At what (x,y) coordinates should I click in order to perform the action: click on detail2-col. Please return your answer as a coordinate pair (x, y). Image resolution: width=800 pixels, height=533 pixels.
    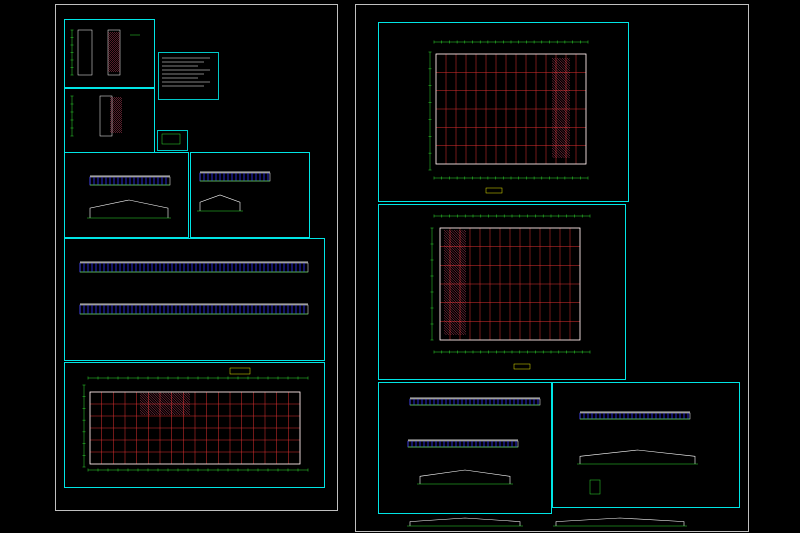
    Looking at the image, I should click on (106, 116).